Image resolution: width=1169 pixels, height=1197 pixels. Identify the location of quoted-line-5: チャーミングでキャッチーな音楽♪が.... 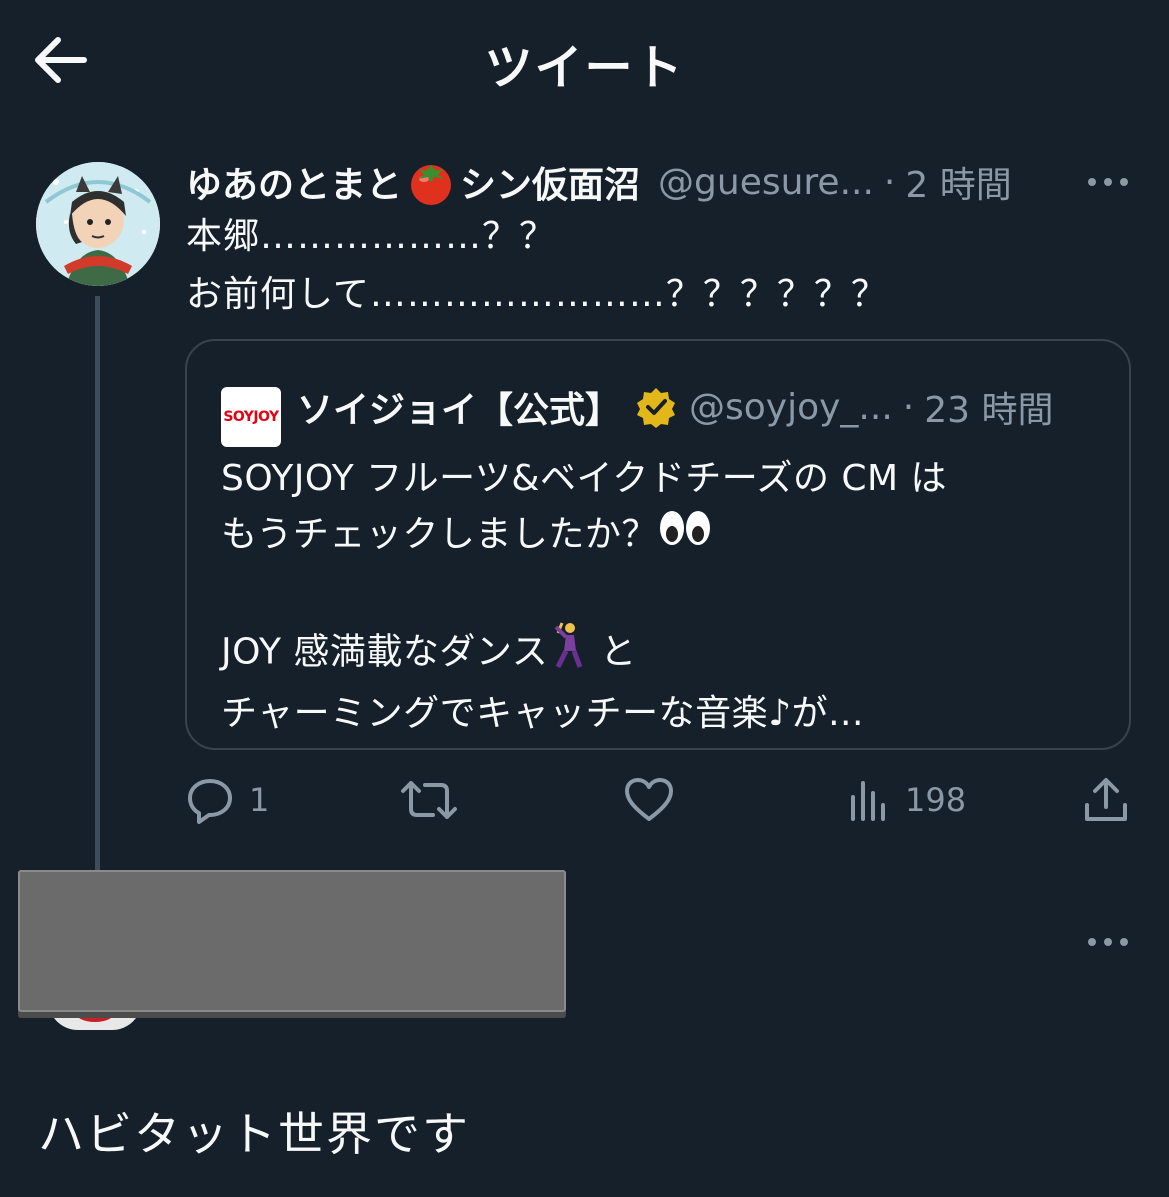
(542, 713).